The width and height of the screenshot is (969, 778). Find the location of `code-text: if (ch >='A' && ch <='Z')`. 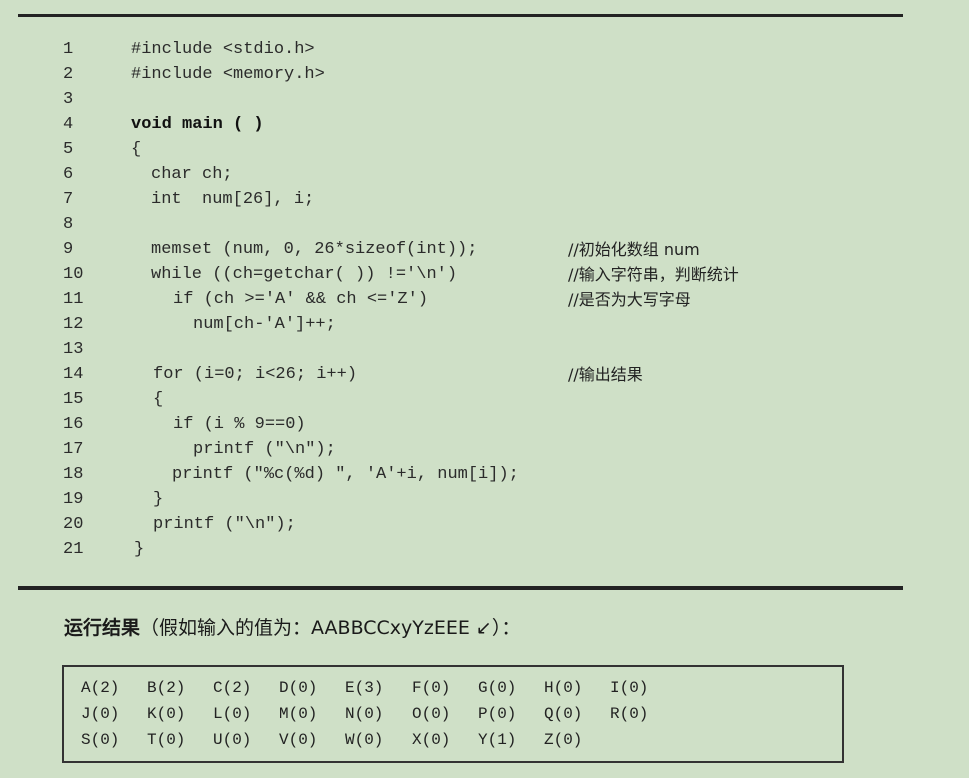

code-text: if (ch >='A' && ch <='Z') is located at coordinates (301, 299).